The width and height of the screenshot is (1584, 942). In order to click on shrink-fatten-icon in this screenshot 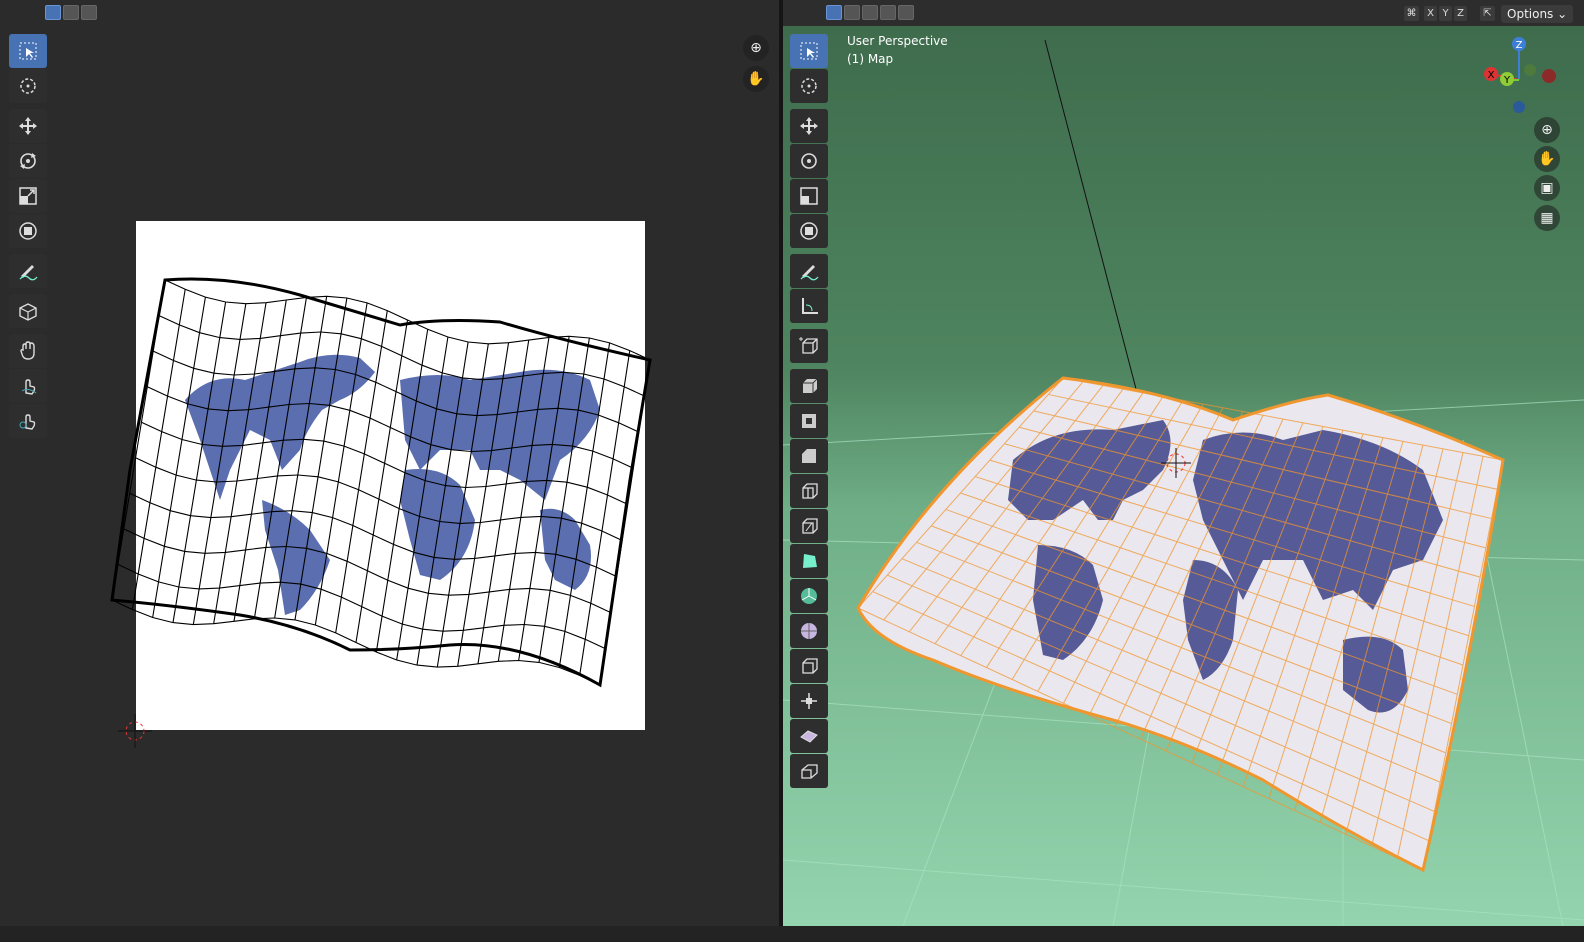, I will do `click(810, 666)`.